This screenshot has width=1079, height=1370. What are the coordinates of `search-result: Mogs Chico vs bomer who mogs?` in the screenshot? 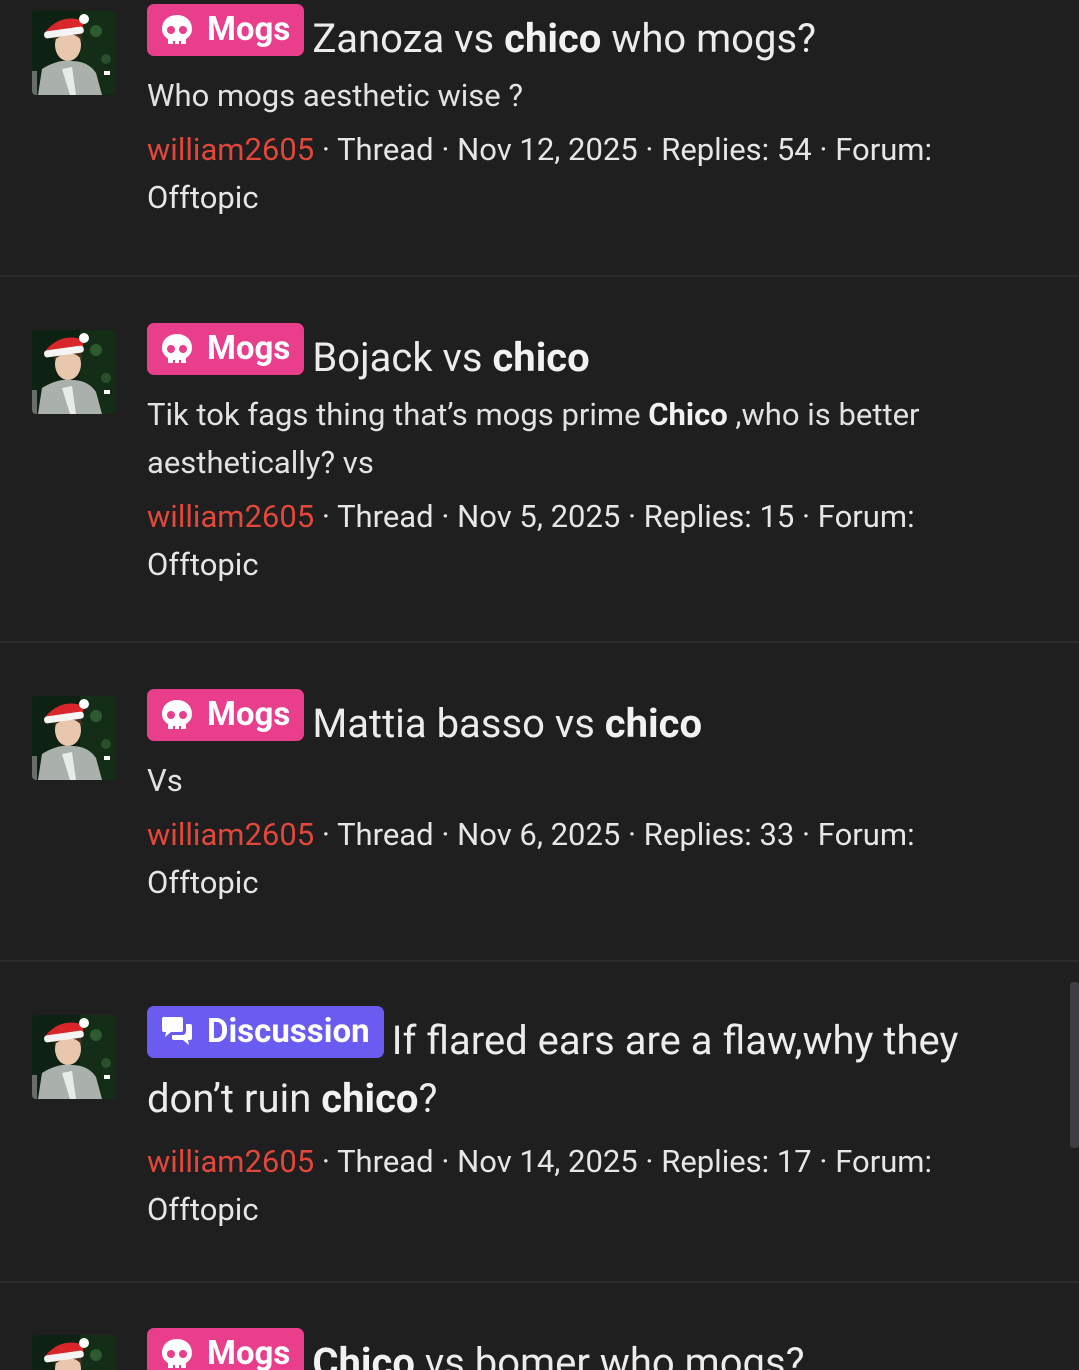 It's located at (539, 1326).